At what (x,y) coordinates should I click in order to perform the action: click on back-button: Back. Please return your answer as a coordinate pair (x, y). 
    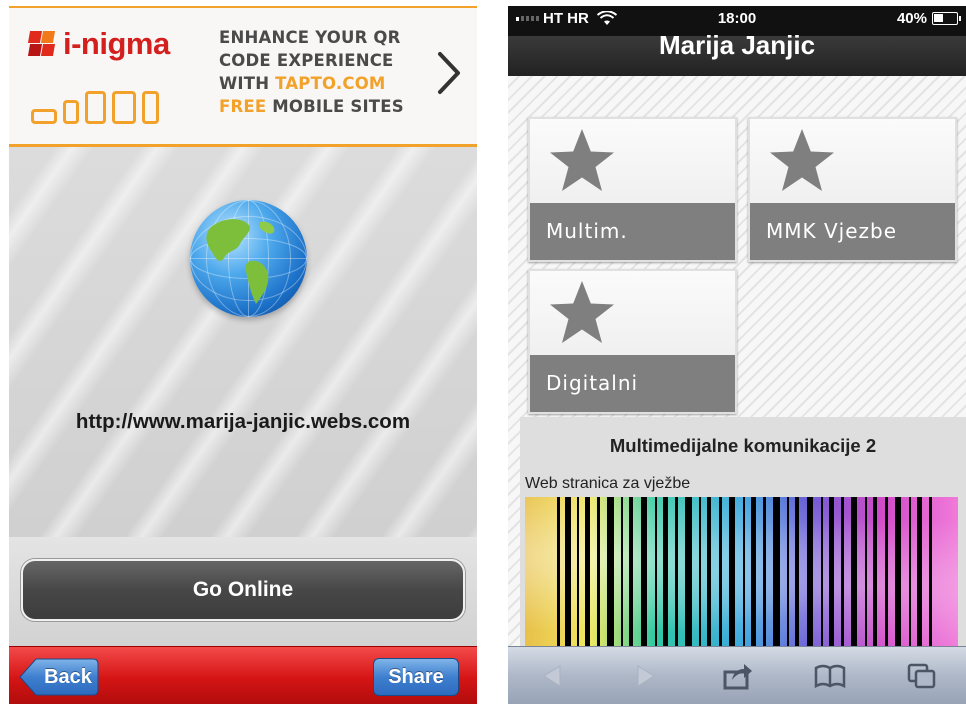
    Looking at the image, I should click on (59, 677).